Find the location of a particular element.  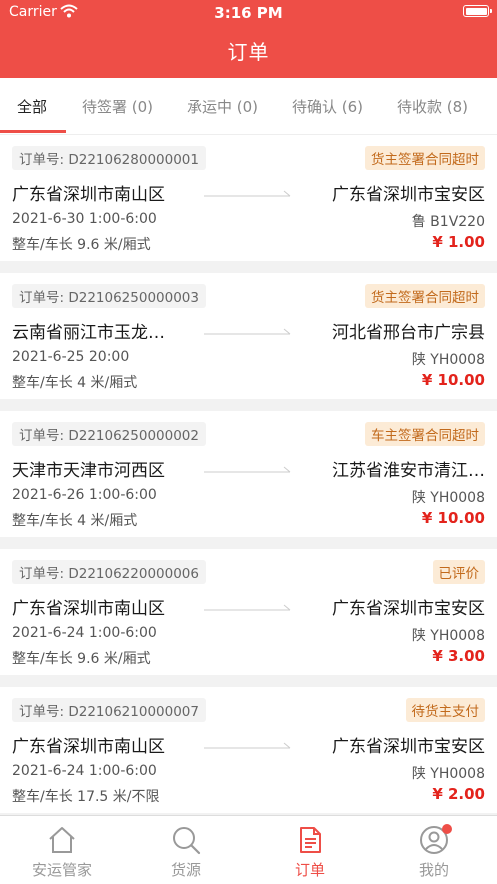

battery-icon is located at coordinates (477, 11).